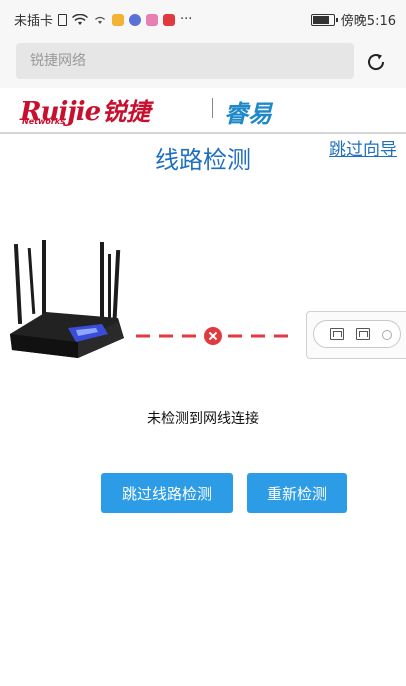 This screenshot has height=686, width=406. I want to click on browser-bar, so click(203, 62).